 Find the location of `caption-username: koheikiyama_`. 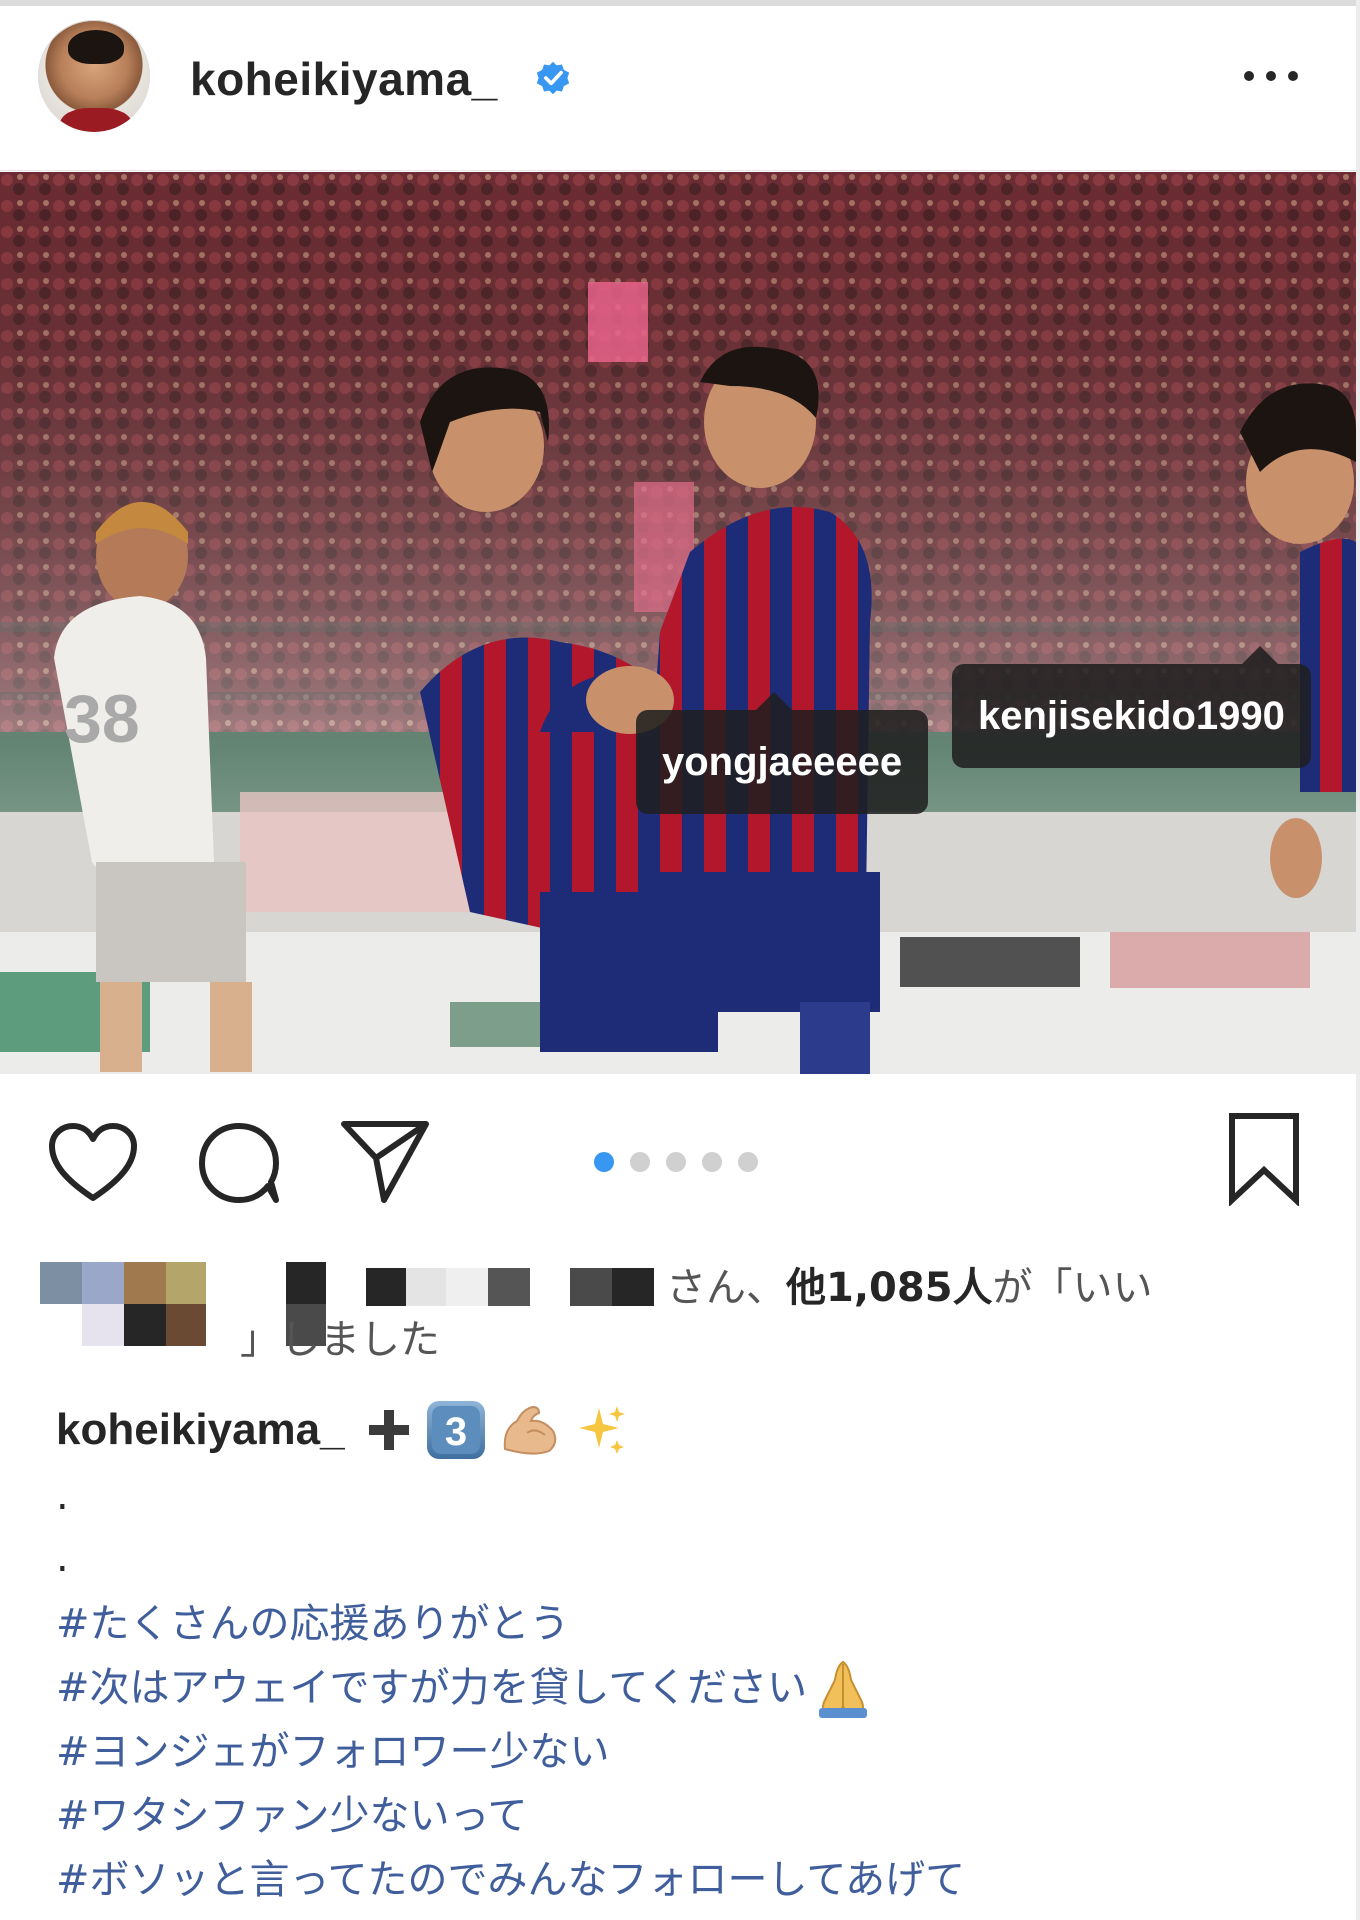

caption-username: koheikiyama_ is located at coordinates (200, 1430).